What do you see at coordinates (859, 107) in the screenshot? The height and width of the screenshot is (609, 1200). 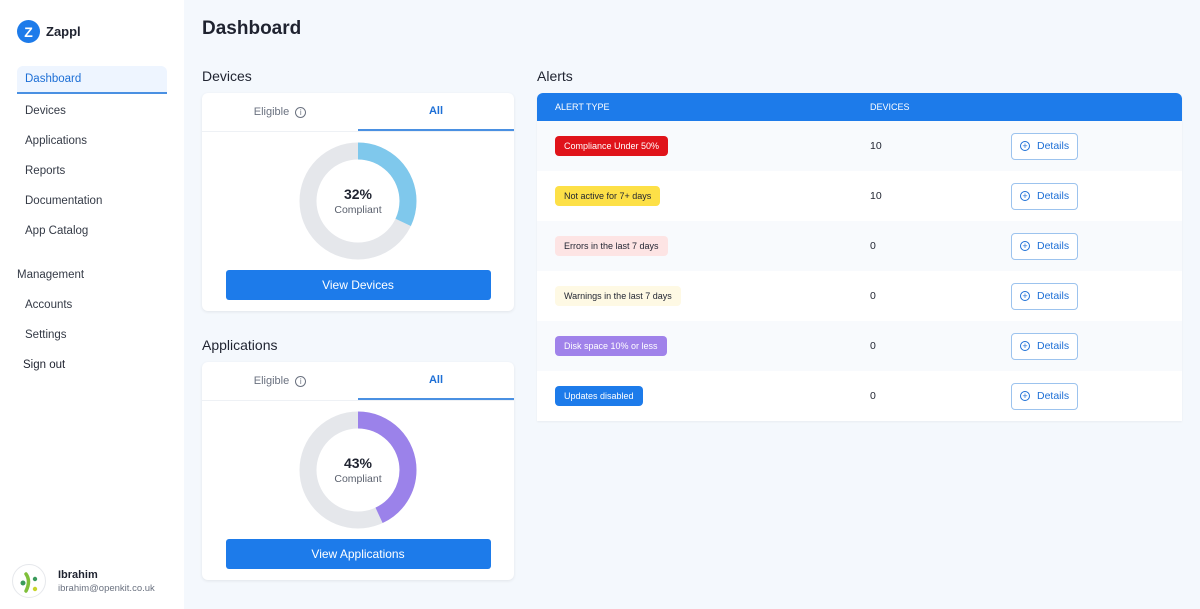 I see `alerts-table-header: ALERT TYPE DEVICES` at bounding box center [859, 107].